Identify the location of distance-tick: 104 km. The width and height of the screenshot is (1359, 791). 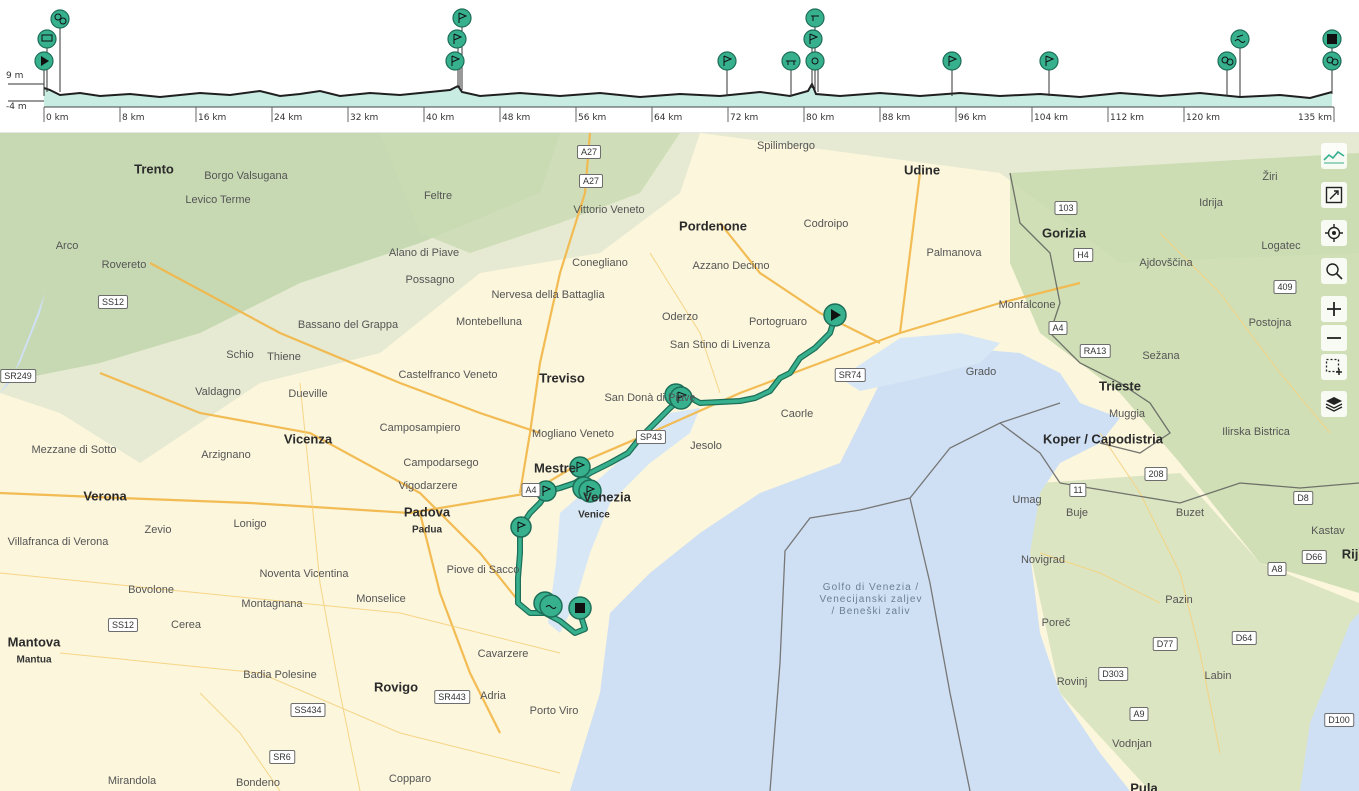
(1051, 118).